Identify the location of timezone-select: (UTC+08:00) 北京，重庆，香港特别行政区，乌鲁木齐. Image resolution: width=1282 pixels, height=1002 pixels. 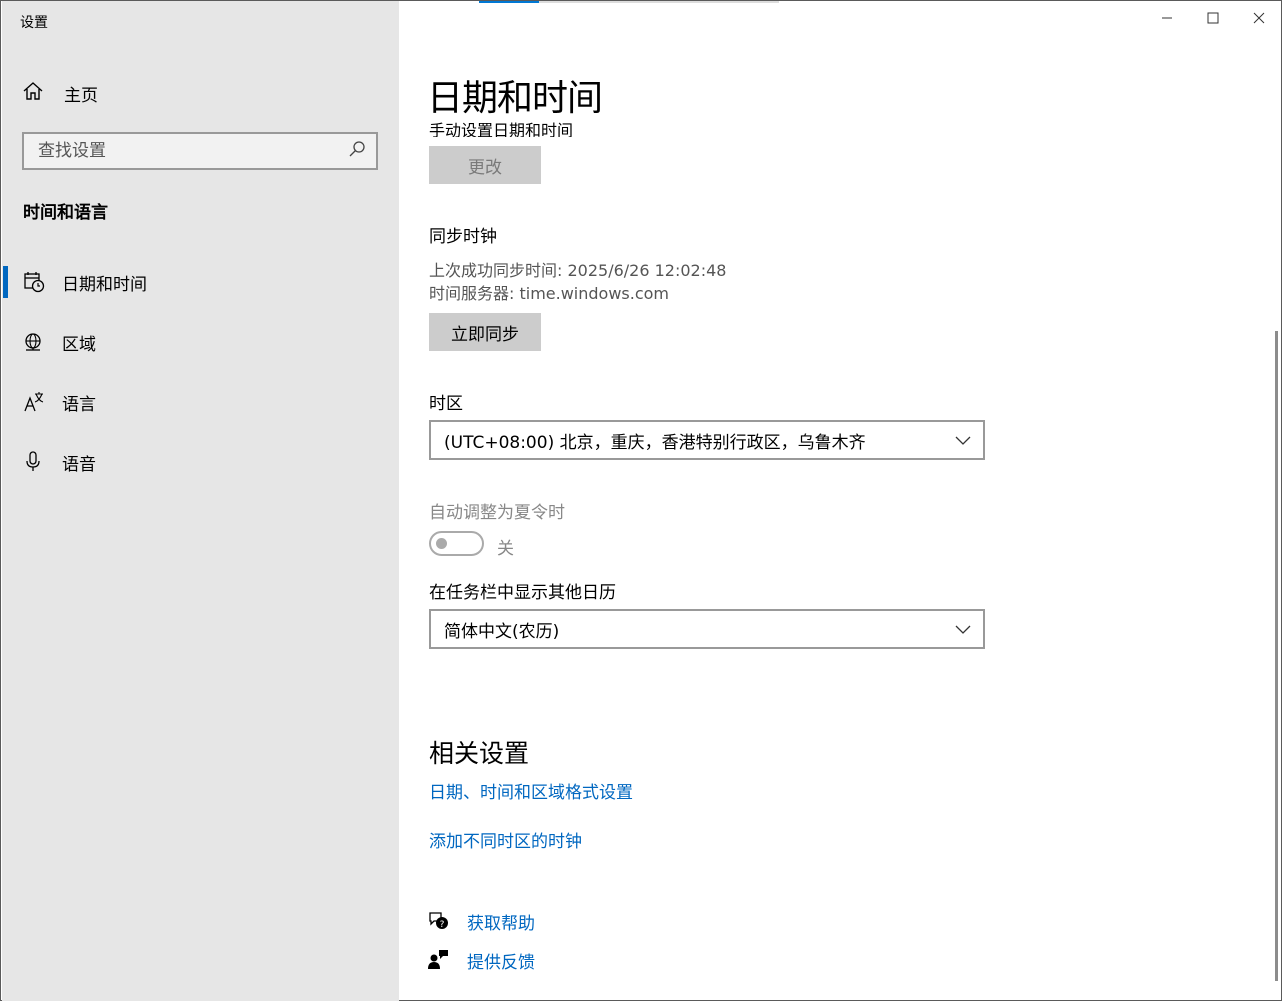
(707, 440).